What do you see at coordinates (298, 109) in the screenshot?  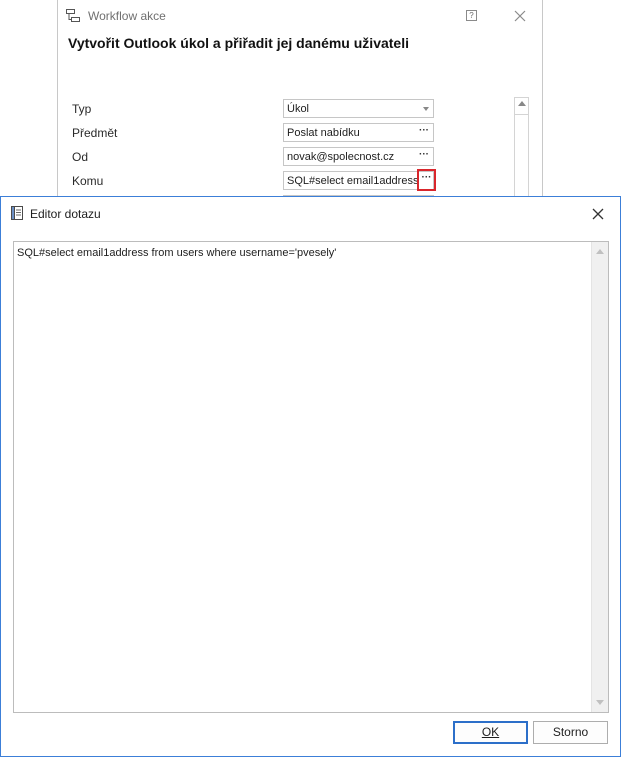 I see `typ-value: Úkol` at bounding box center [298, 109].